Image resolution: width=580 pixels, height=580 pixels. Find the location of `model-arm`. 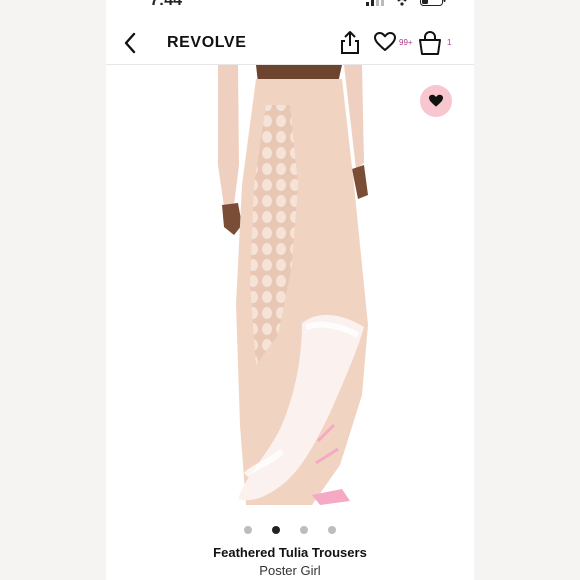

model-arm is located at coordinates (228, 136).